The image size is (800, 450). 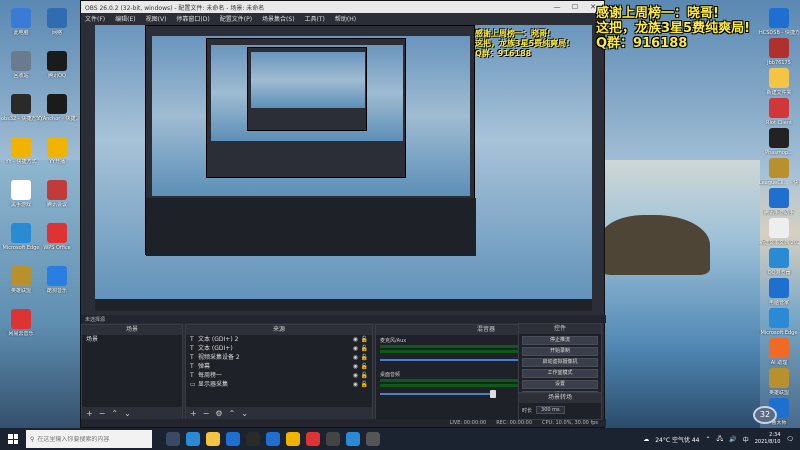 I want to click on task-view-icon, so click(x=173, y=439).